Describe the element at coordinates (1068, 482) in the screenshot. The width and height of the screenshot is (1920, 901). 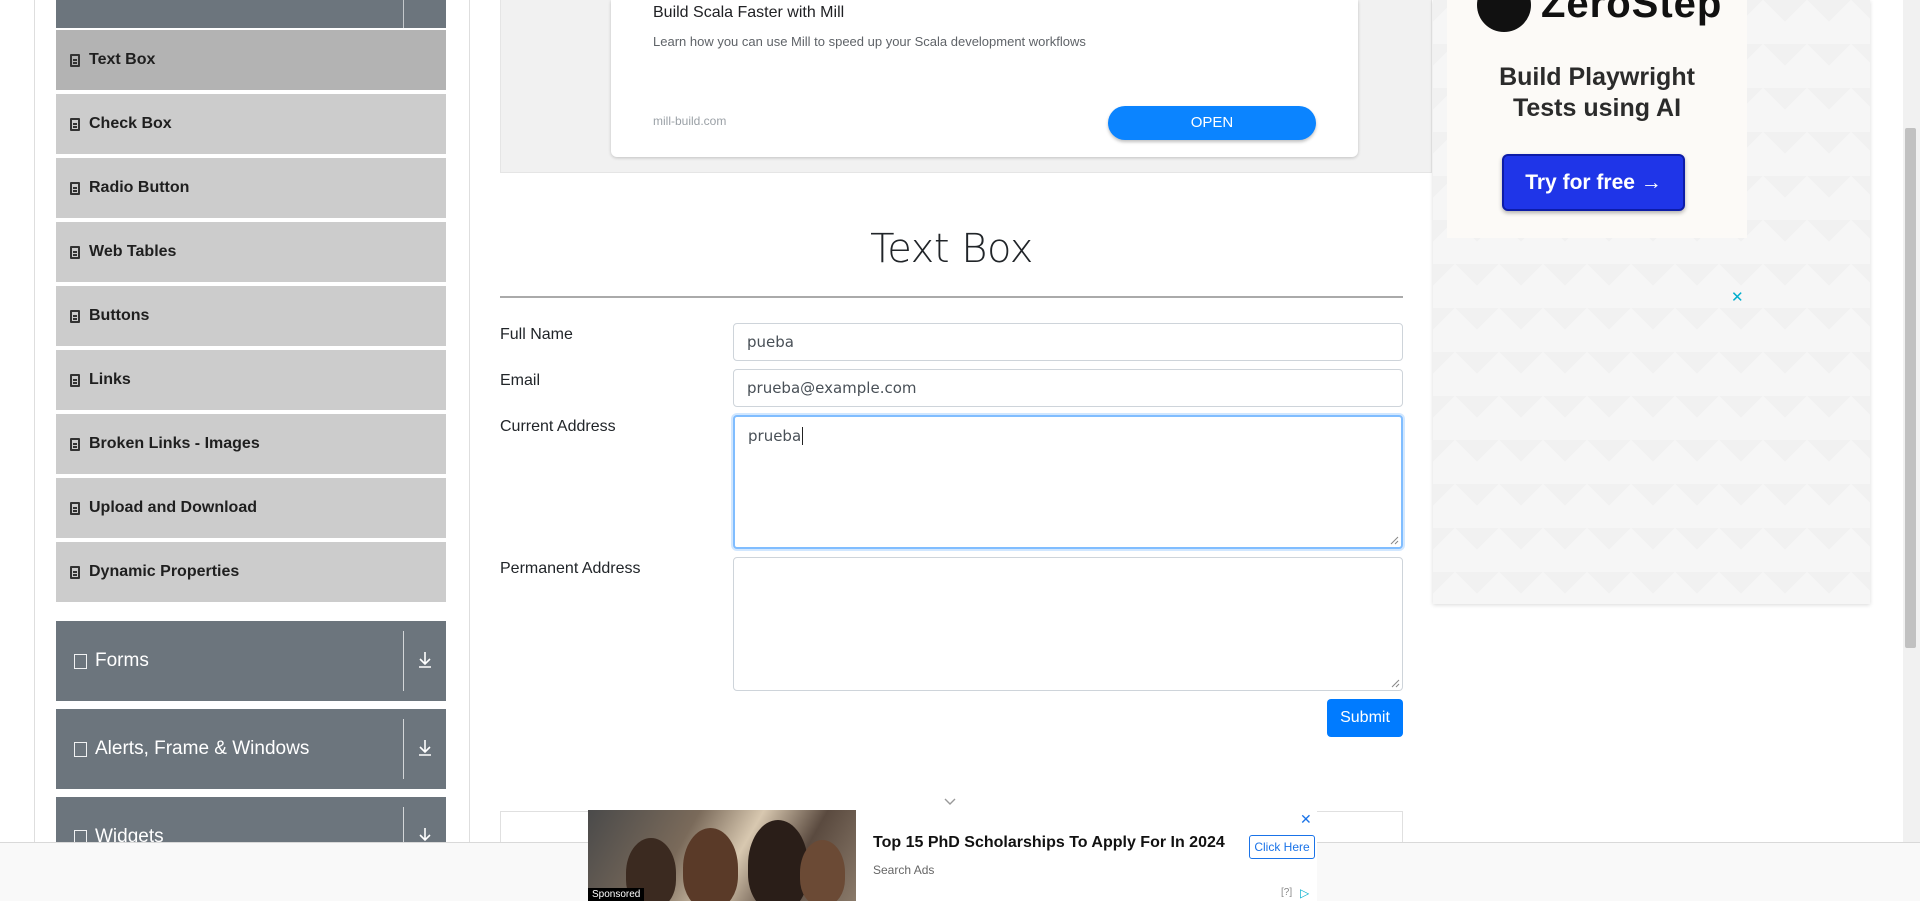
I see `current-address-textarea: prueba` at that location.